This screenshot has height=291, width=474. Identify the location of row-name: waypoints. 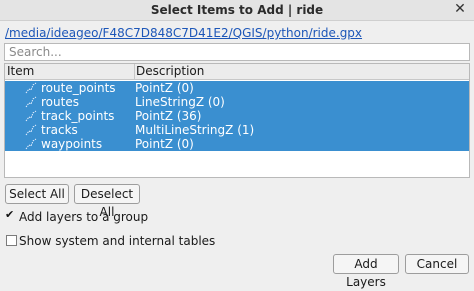
(72, 144).